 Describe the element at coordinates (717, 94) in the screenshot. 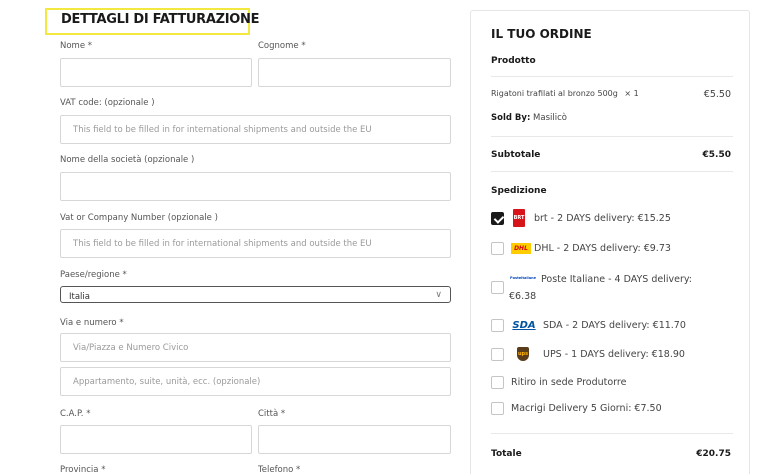

I see `product-price: €5.50` at that location.